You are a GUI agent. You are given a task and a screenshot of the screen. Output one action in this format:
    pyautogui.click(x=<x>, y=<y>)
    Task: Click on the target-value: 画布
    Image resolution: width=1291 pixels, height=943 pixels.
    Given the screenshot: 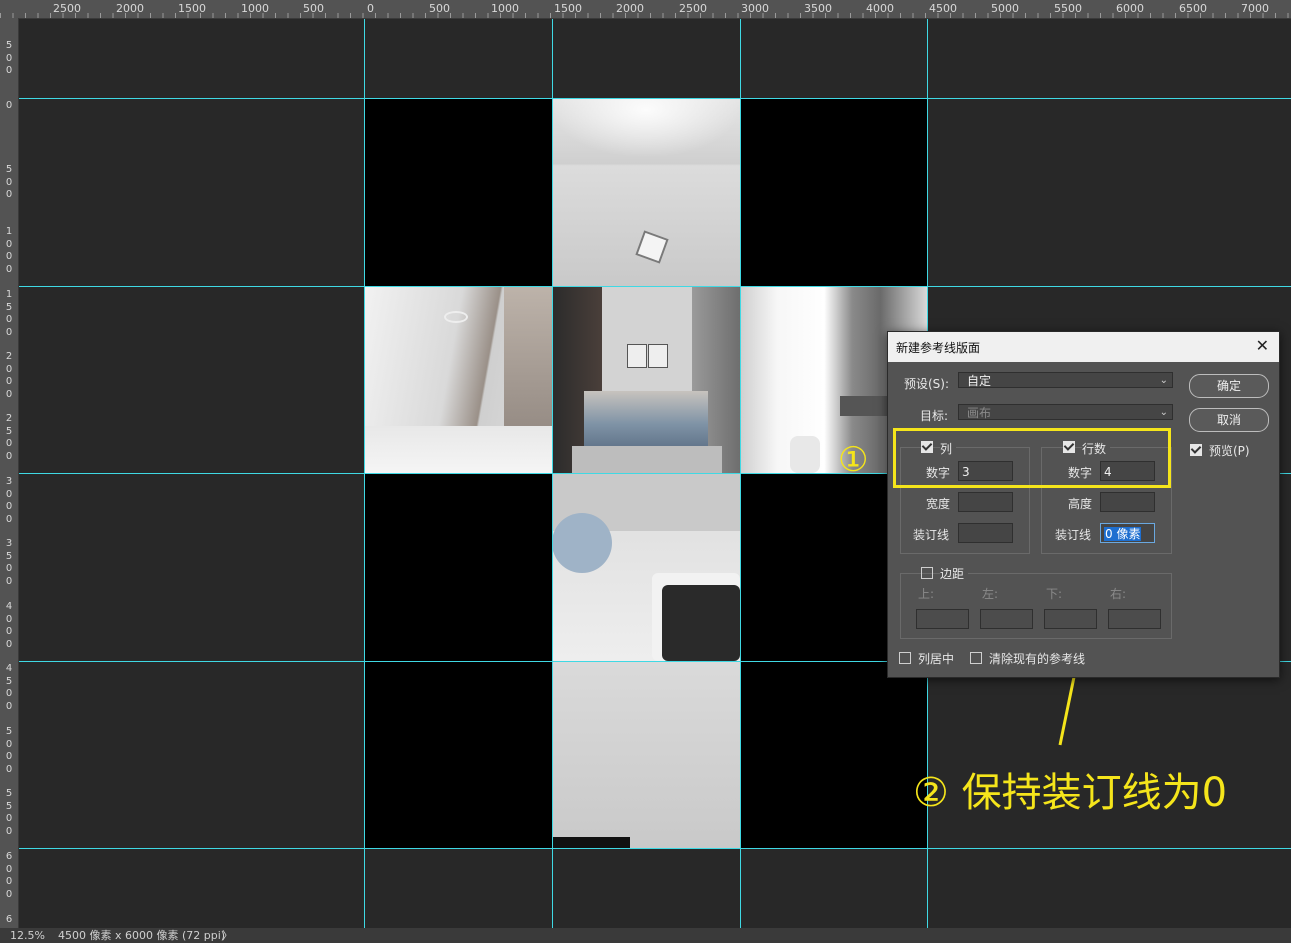 What is the action you would take?
    pyautogui.click(x=979, y=413)
    